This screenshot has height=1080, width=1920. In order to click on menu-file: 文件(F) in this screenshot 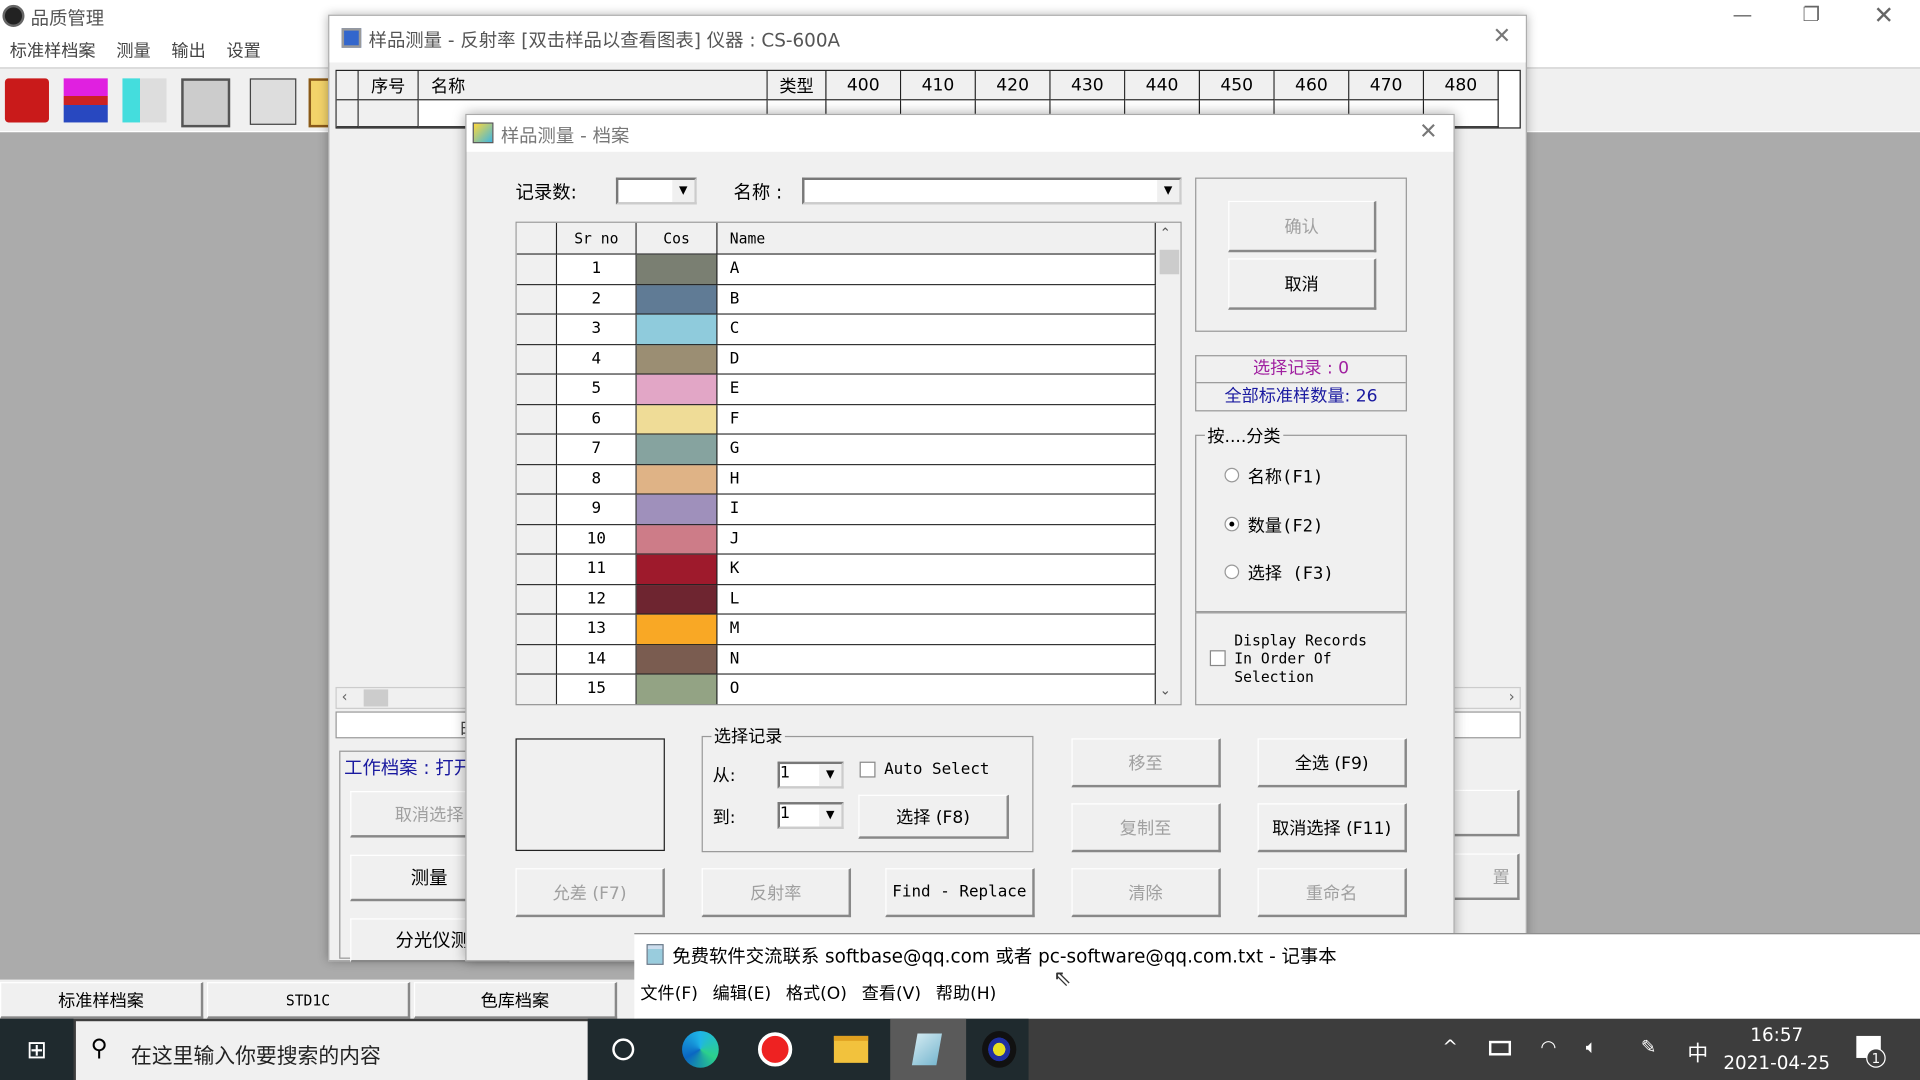, I will do `click(669, 993)`.